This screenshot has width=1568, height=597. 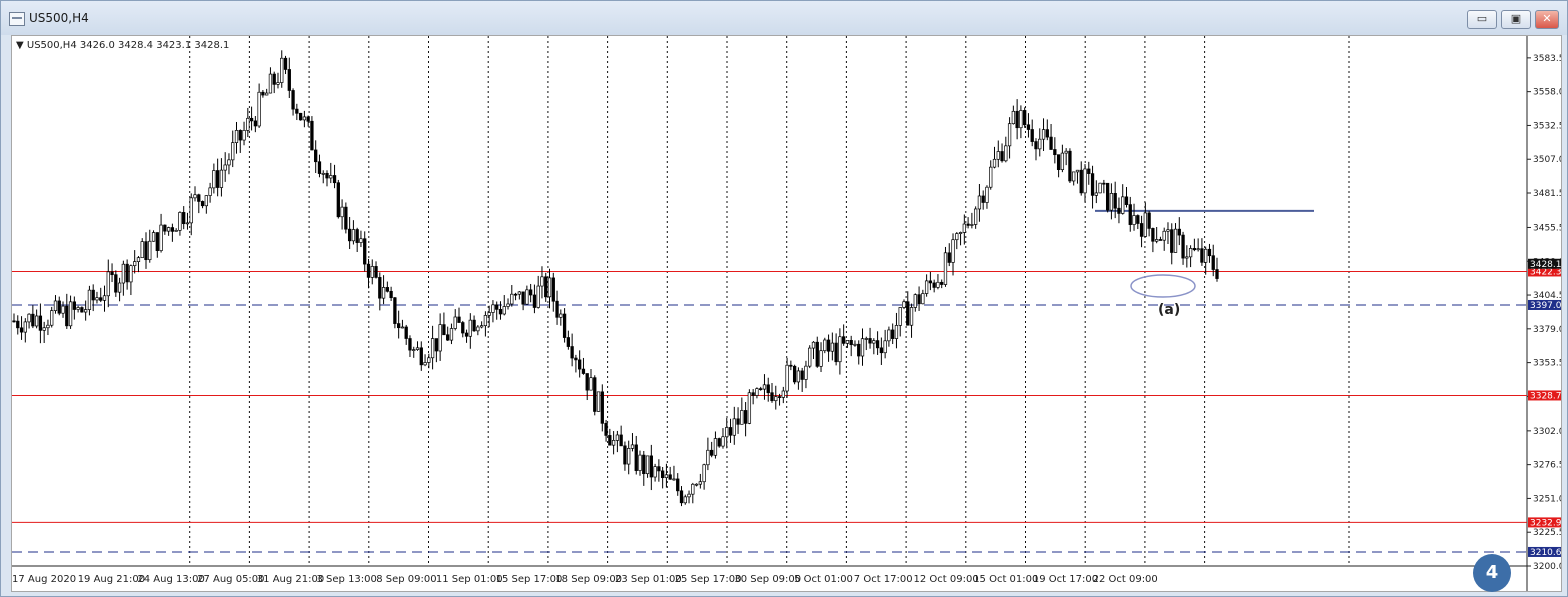 I want to click on price-axis-label: 3379.0, so click(x=1547, y=330).